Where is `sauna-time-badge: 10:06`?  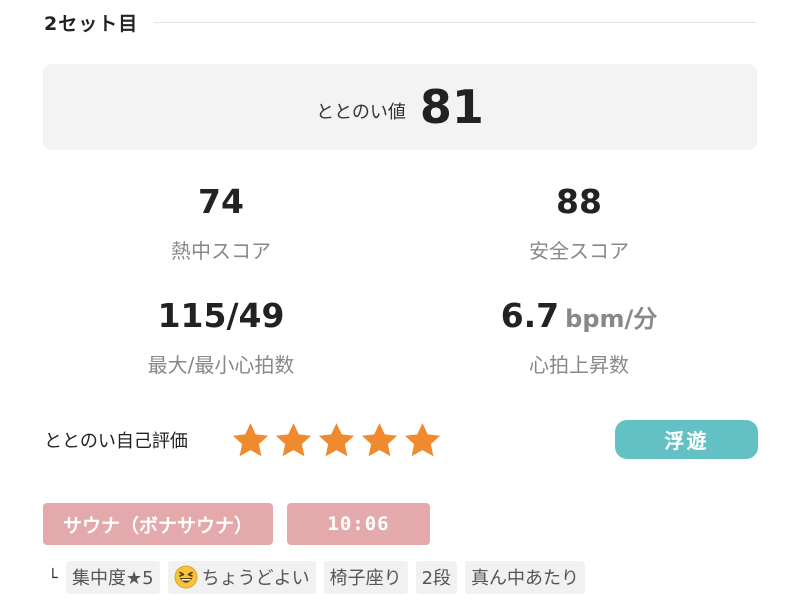
sauna-time-badge: 10:06 is located at coordinates (358, 524).